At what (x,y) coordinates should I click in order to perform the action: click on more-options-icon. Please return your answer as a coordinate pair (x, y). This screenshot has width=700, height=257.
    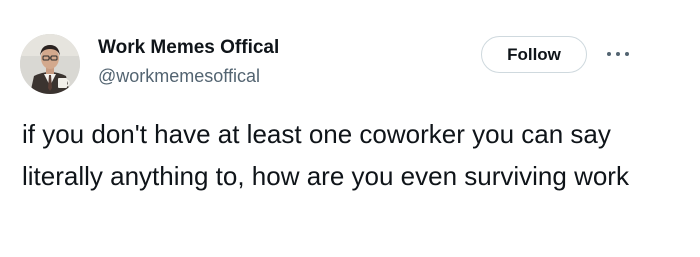
    Looking at the image, I should click on (618, 54).